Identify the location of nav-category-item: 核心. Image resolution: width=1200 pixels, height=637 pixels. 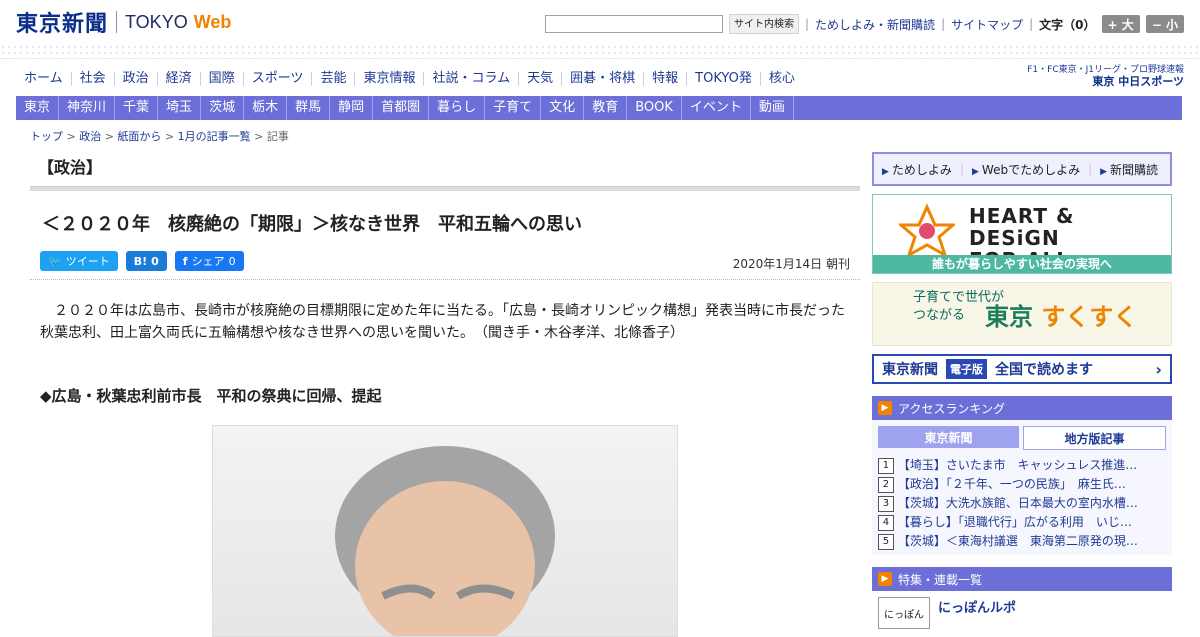
(781, 79).